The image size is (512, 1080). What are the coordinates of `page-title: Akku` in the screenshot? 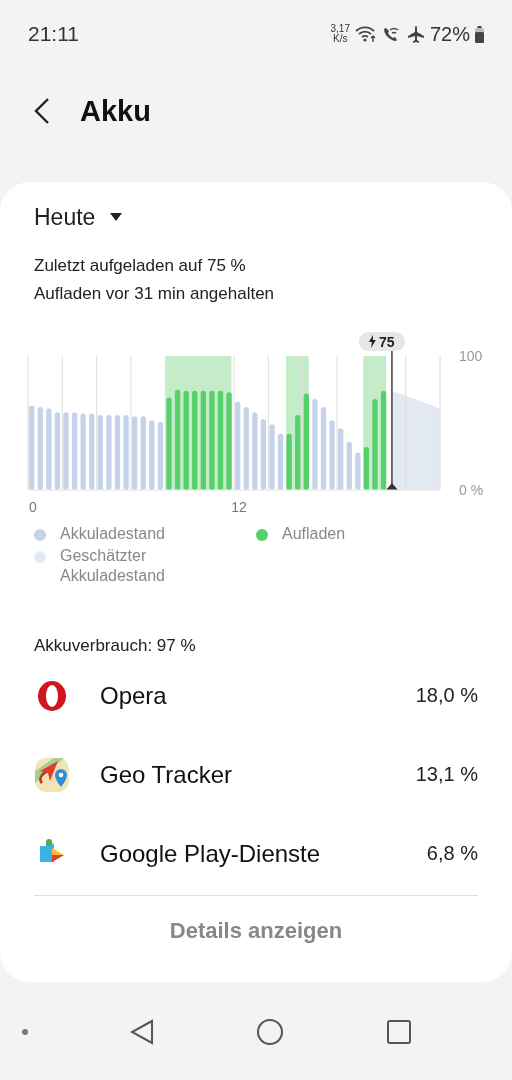 It's located at (115, 111).